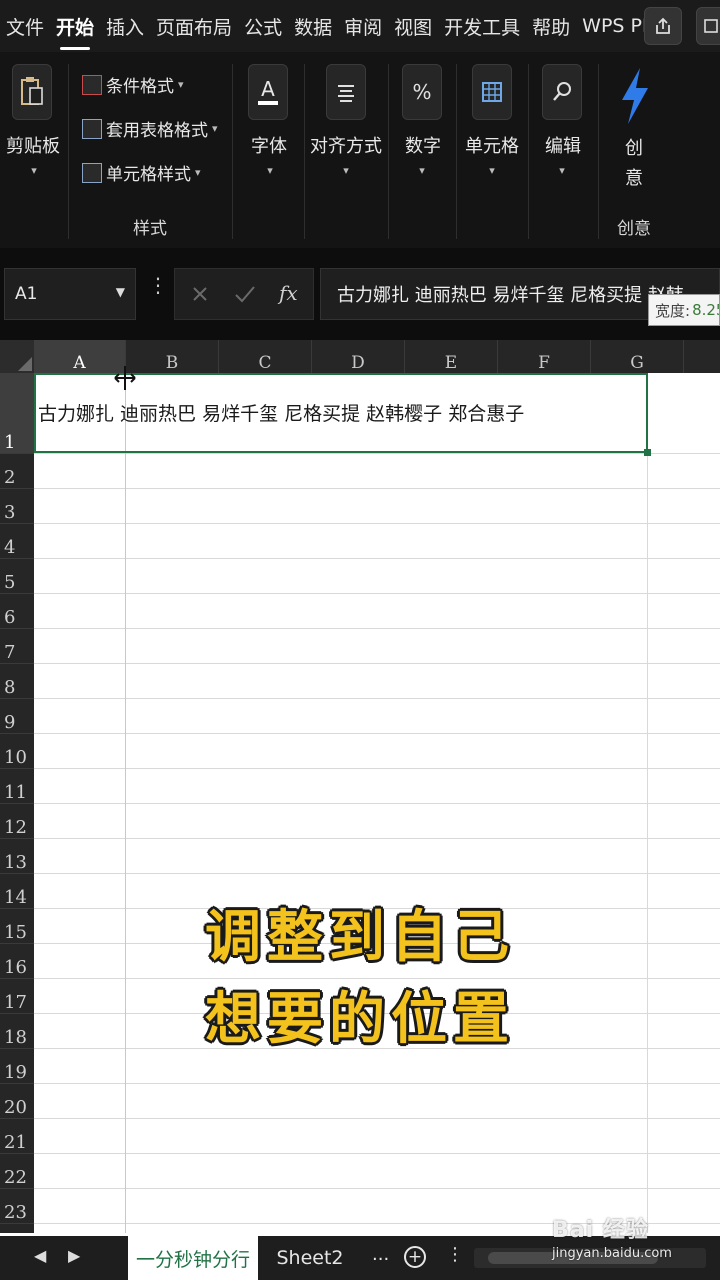 The image size is (720, 1280). I want to click on row-header: 10, so click(17, 751).